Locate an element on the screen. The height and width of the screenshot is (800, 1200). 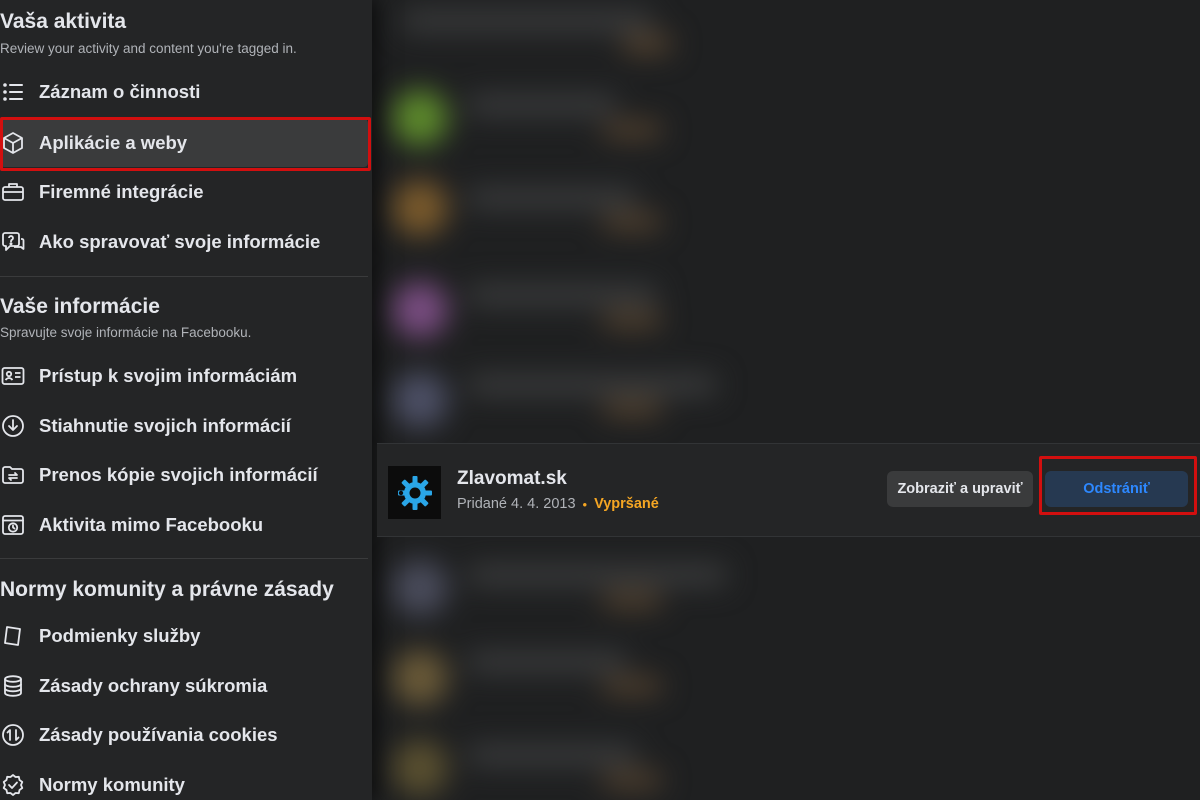
help-bubble-icon is located at coordinates (13, 242).